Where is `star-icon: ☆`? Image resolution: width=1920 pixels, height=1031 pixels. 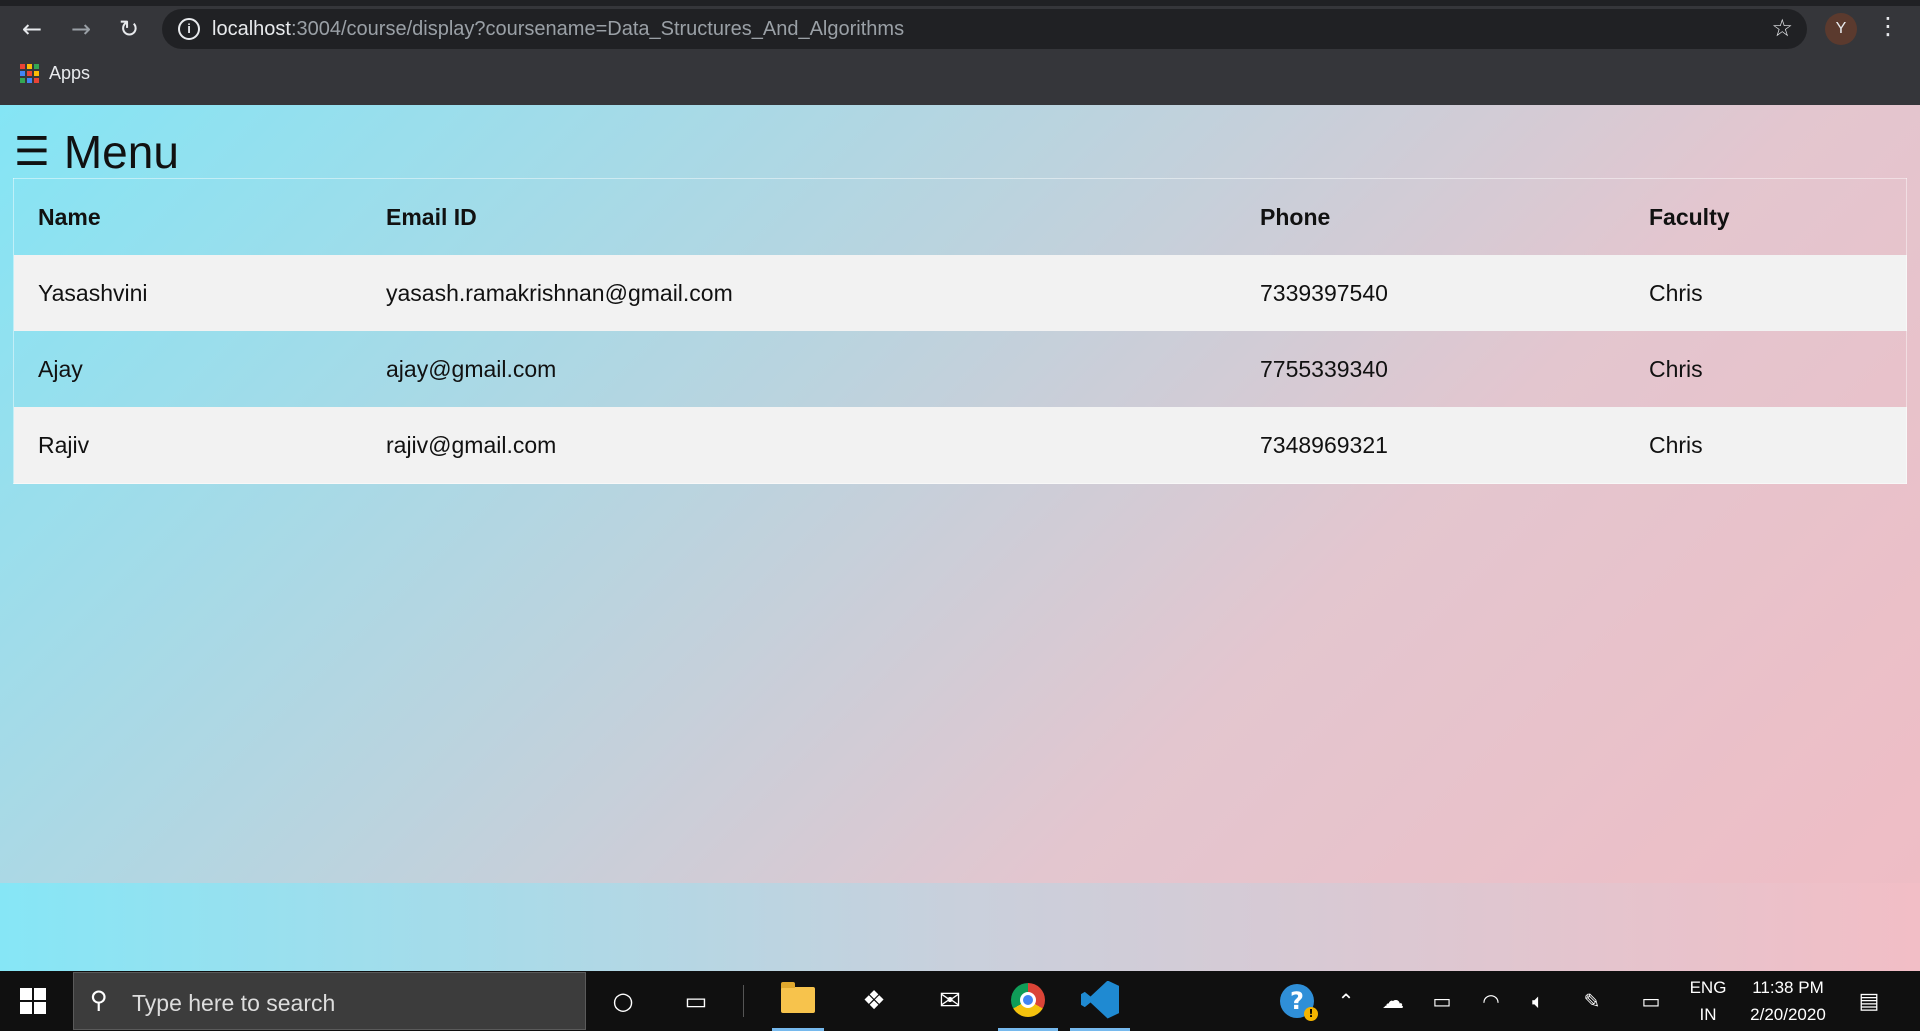 star-icon: ☆ is located at coordinates (1782, 28).